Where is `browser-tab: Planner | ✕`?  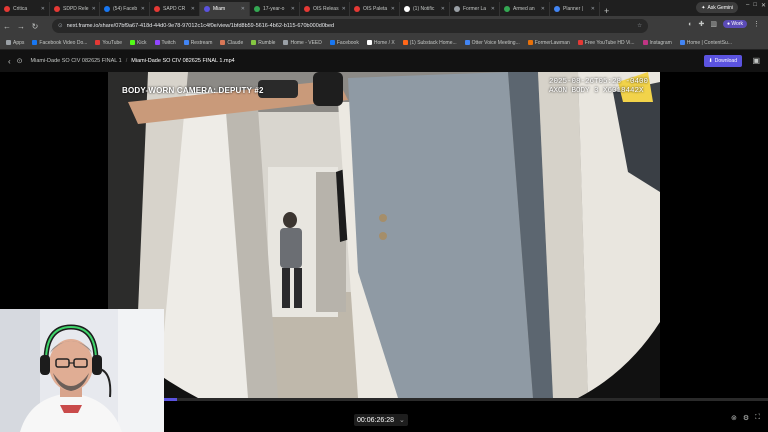
browser-tab: Planner | ✕ is located at coordinates (575, 9).